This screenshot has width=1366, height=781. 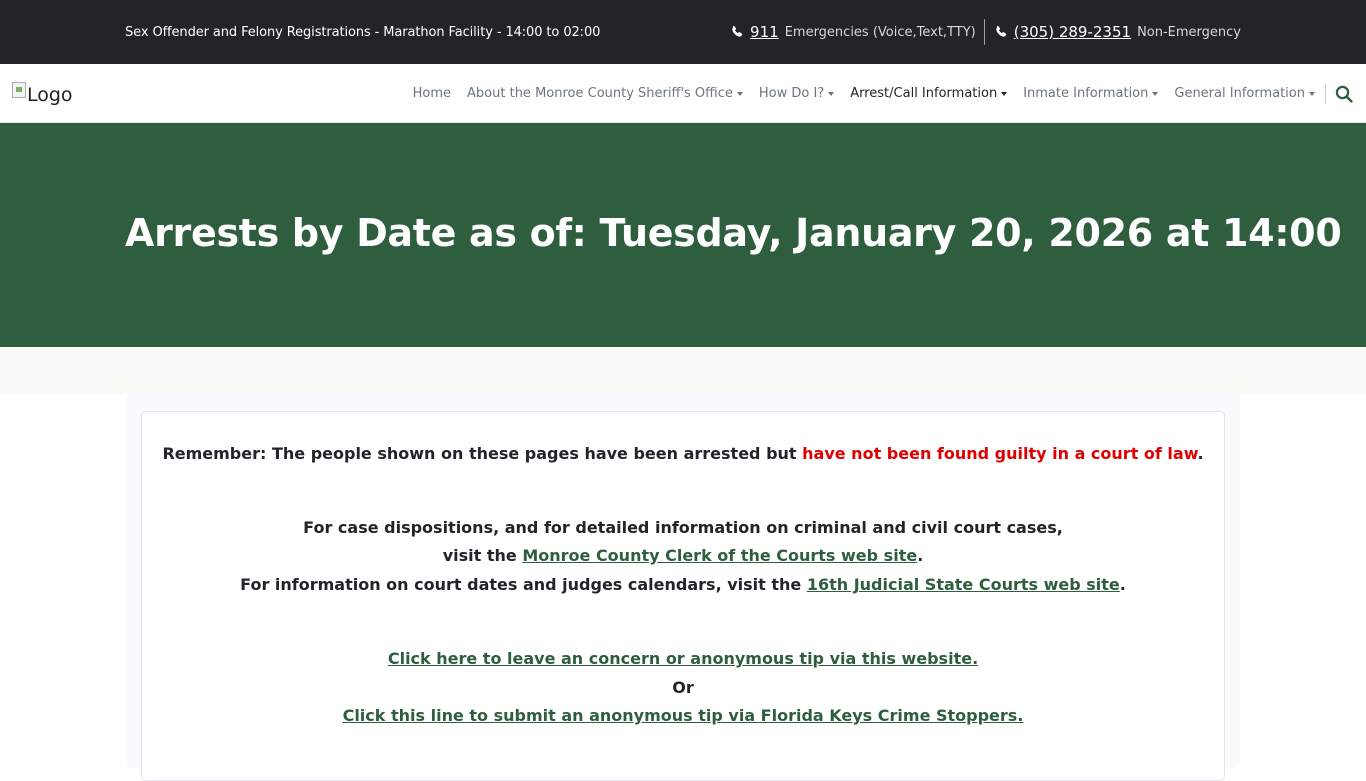 I want to click on nav-item-label: Arrest/Call Information, so click(x=924, y=93).